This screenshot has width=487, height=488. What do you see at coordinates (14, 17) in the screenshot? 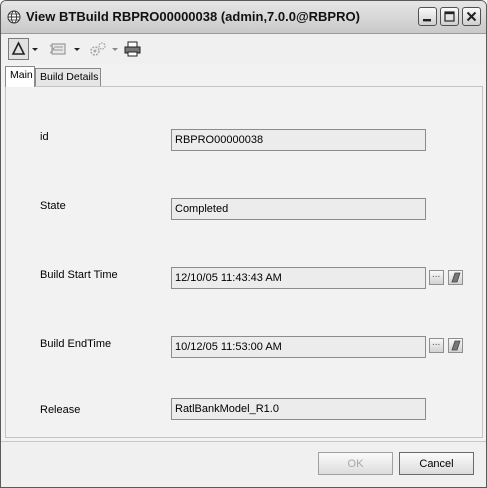
I see `globe-icon` at bounding box center [14, 17].